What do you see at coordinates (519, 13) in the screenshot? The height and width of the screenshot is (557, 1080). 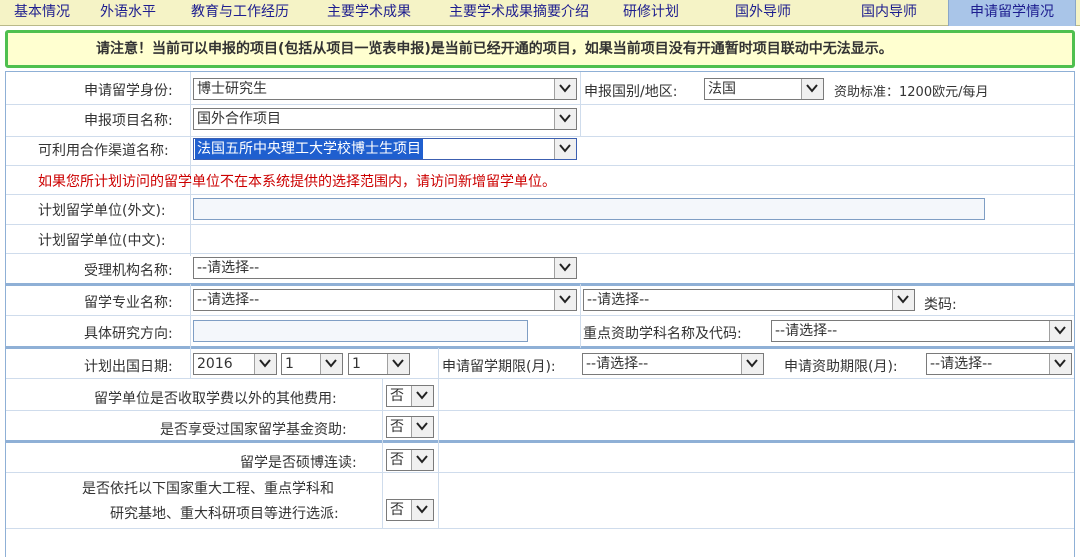 I see `tab-achievements-summary: 主要学术成果摘要介绍` at bounding box center [519, 13].